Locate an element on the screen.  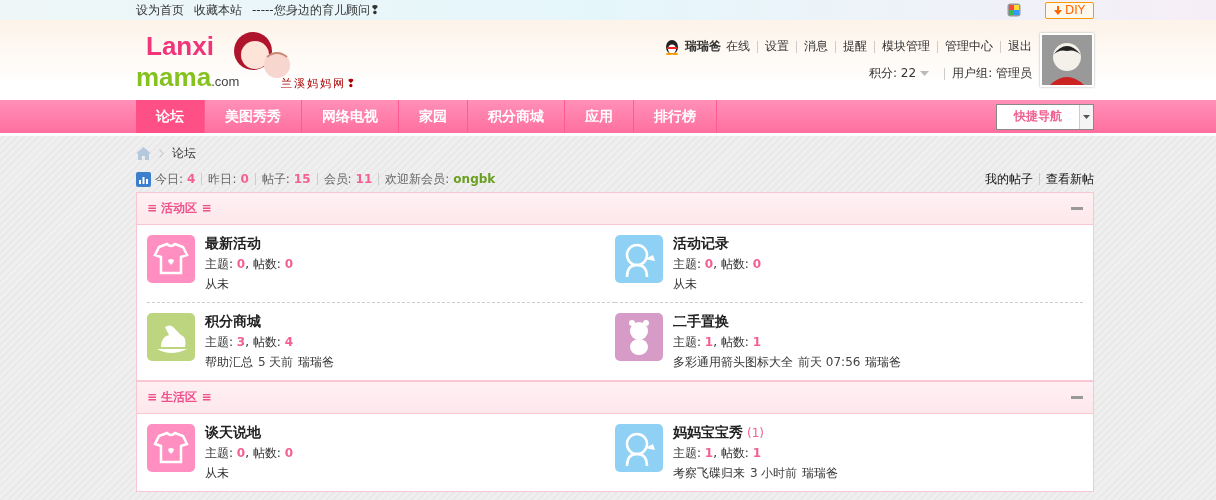
download-arrow-icon is located at coordinates (1057, 10).